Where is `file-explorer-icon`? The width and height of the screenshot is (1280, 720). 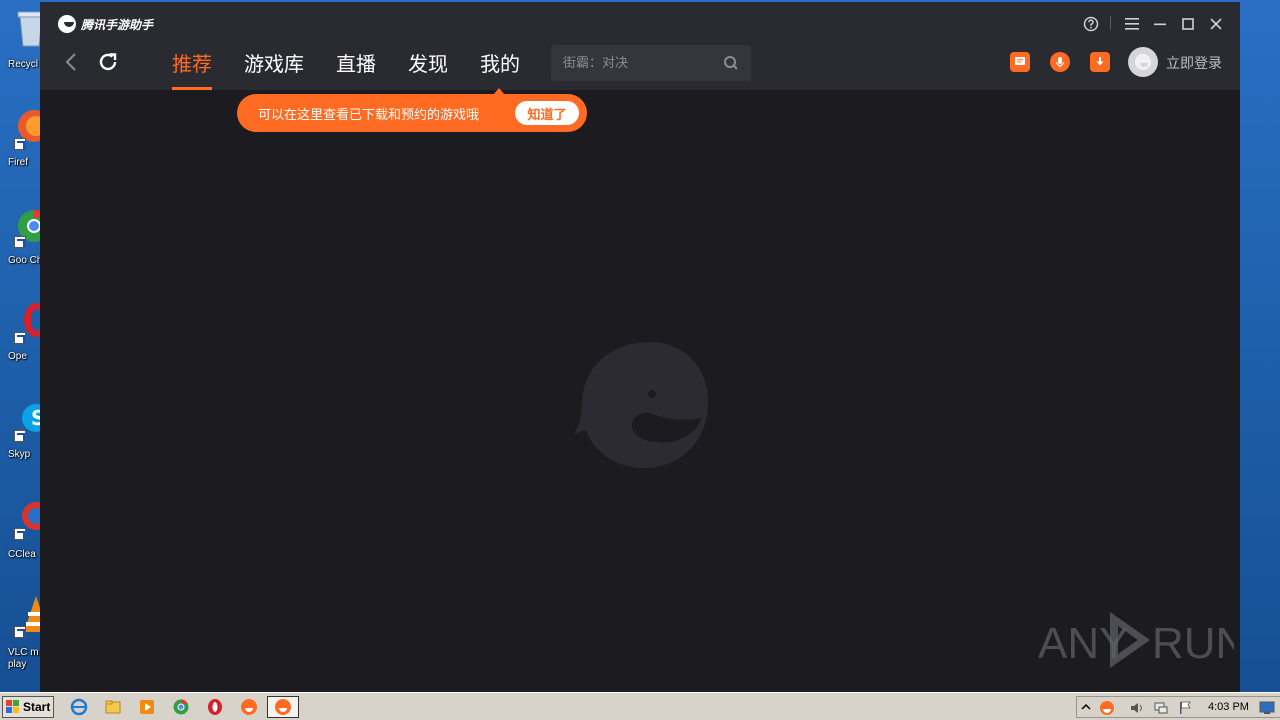 file-explorer-icon is located at coordinates (113, 707).